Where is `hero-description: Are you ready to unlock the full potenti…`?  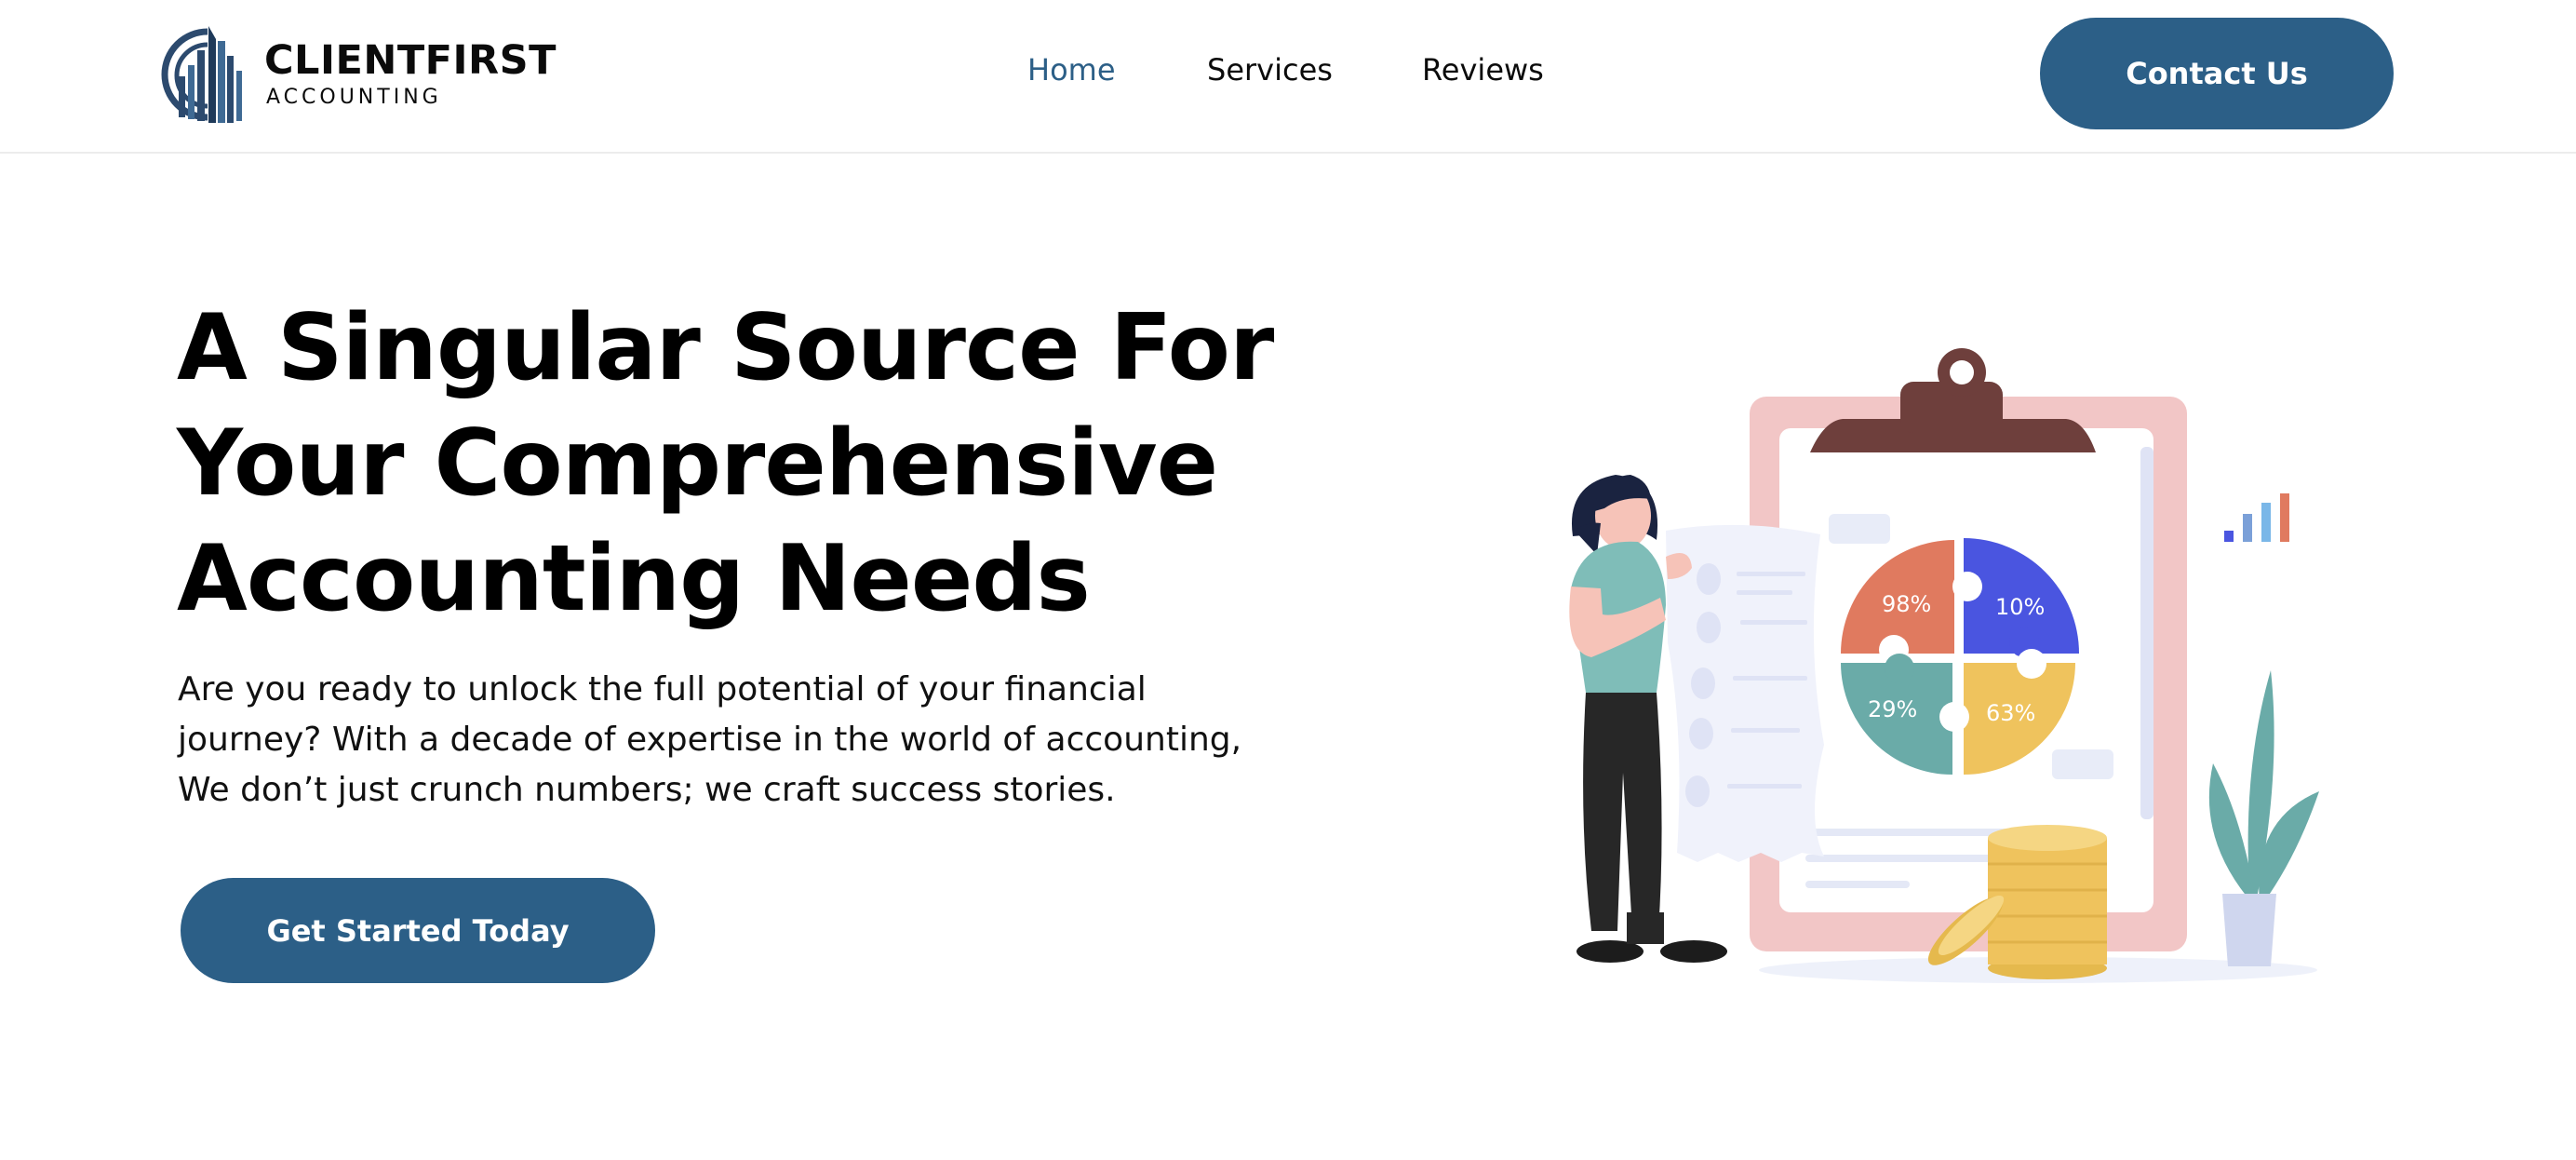 hero-description: Are you ready to unlock the full potenti… is located at coordinates (810, 740).